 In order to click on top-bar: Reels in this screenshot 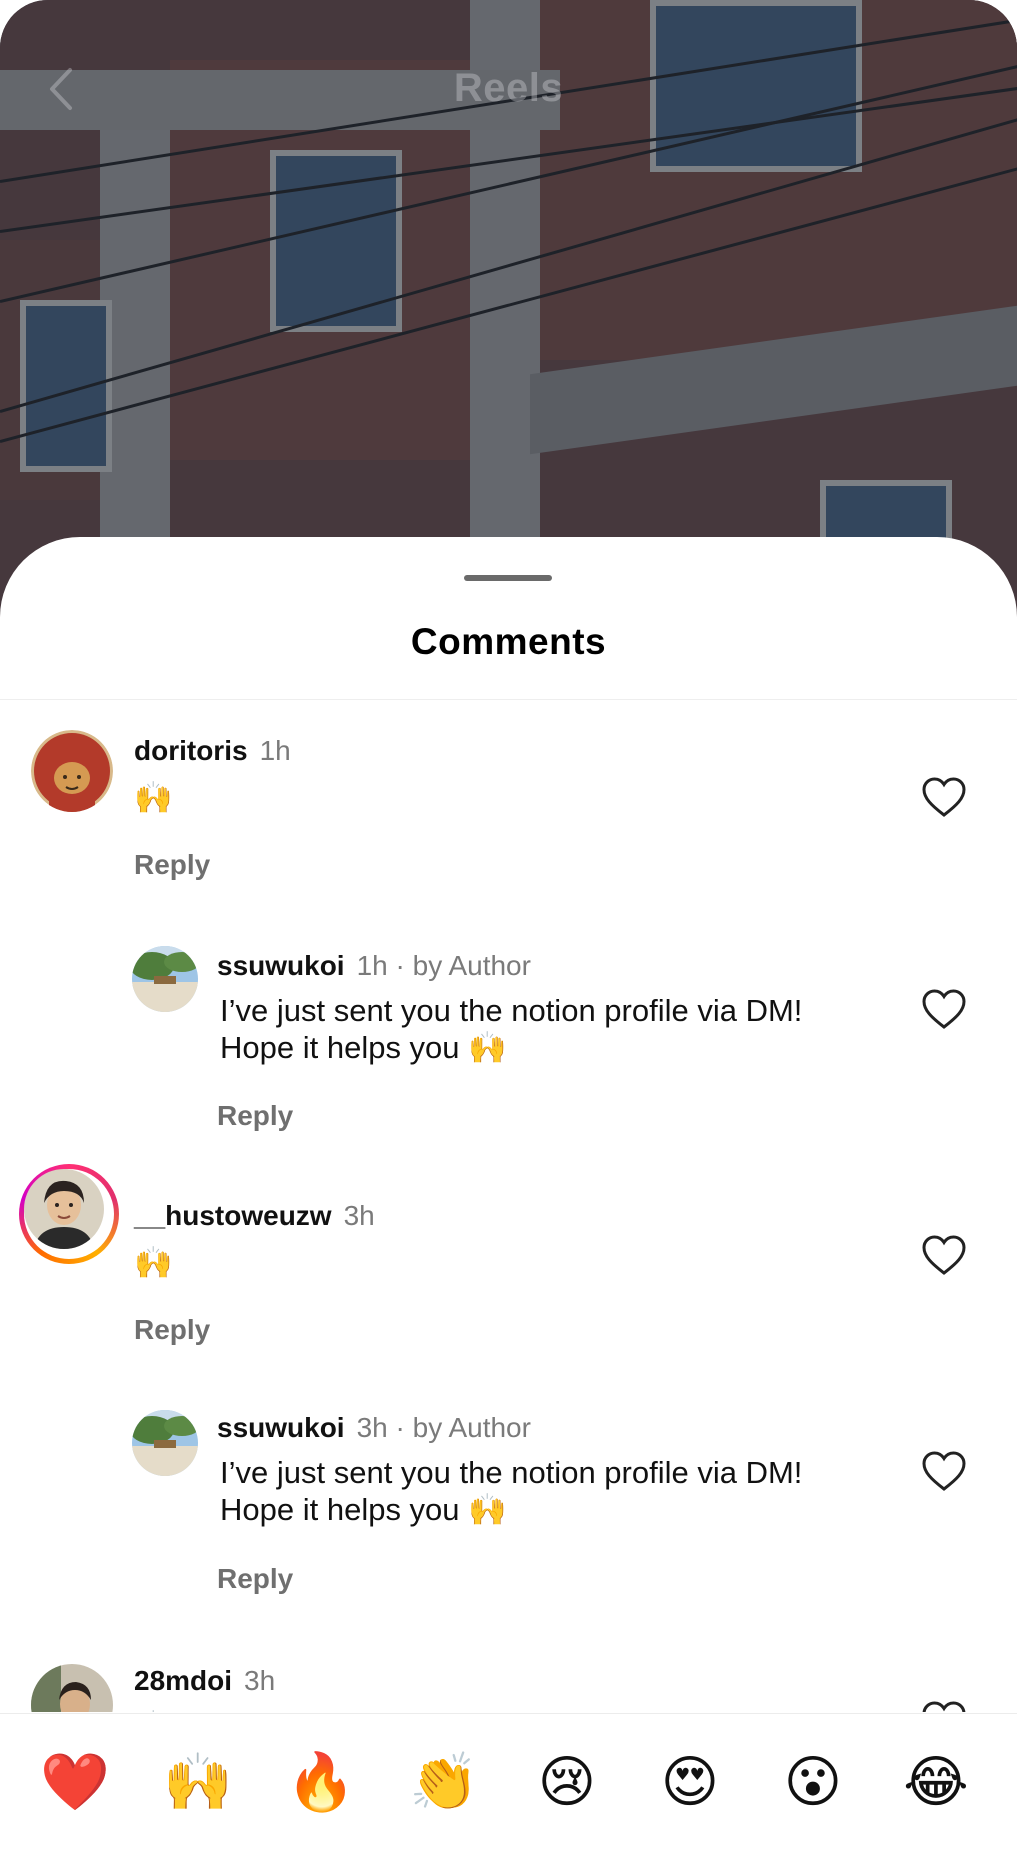, I will do `click(508, 90)`.